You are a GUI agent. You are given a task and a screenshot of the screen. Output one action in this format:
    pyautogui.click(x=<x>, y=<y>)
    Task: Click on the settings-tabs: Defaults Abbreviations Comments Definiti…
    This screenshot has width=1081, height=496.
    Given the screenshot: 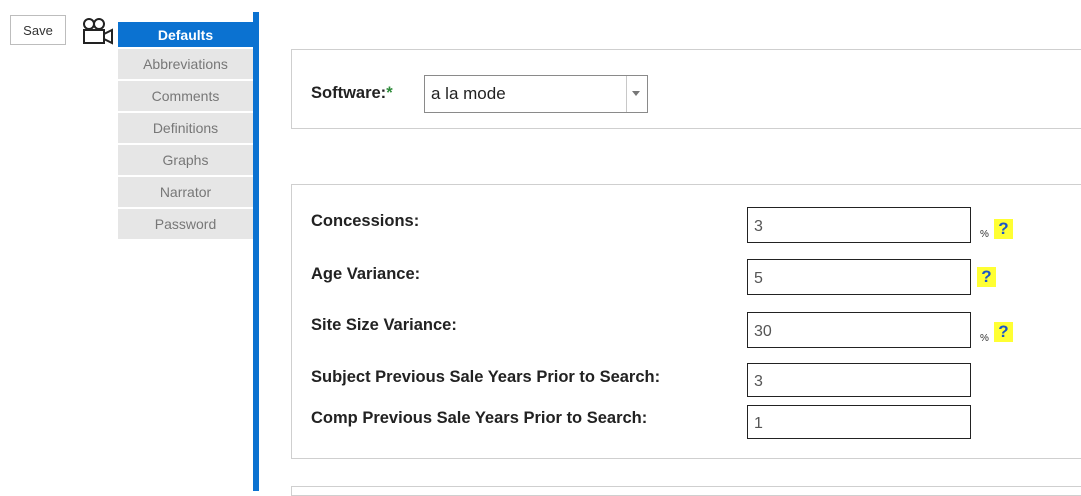 What is the action you would take?
    pyautogui.click(x=185, y=131)
    